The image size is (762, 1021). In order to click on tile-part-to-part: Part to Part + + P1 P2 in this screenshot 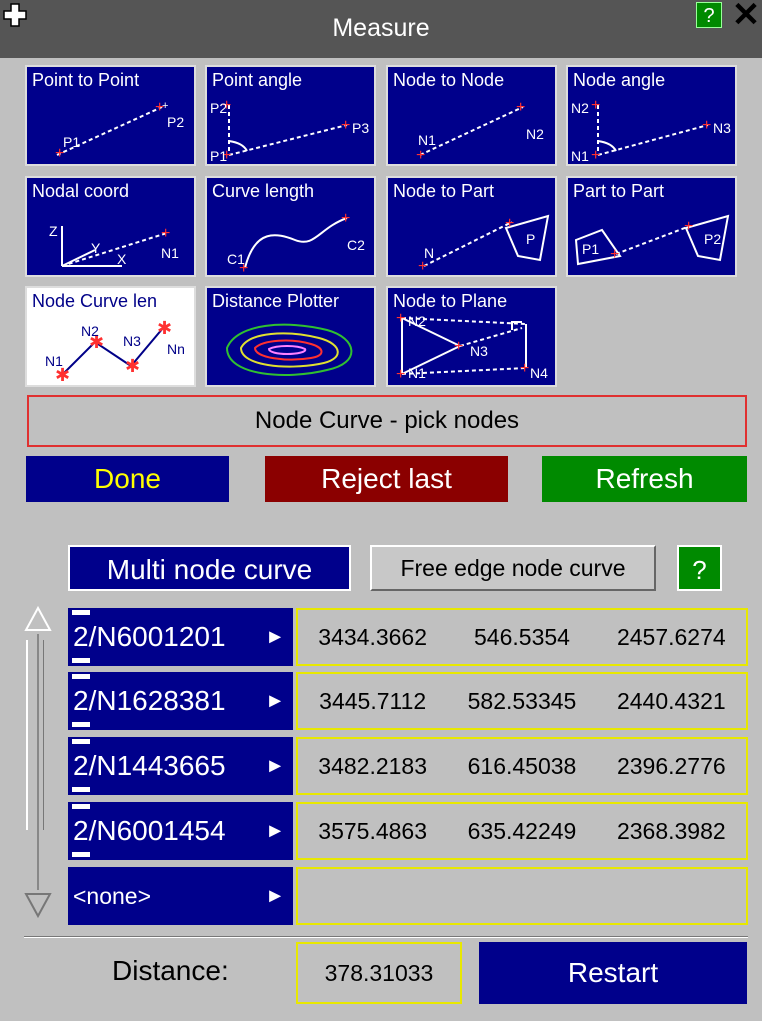, I will do `click(651, 226)`.